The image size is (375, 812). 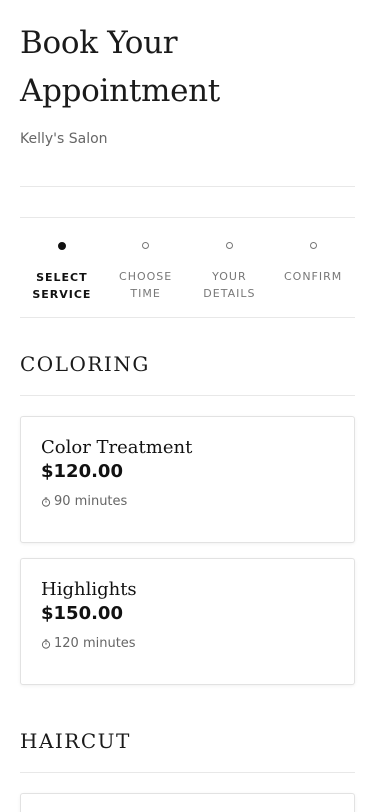 I want to click on service-name: Highlights, so click(x=89, y=589).